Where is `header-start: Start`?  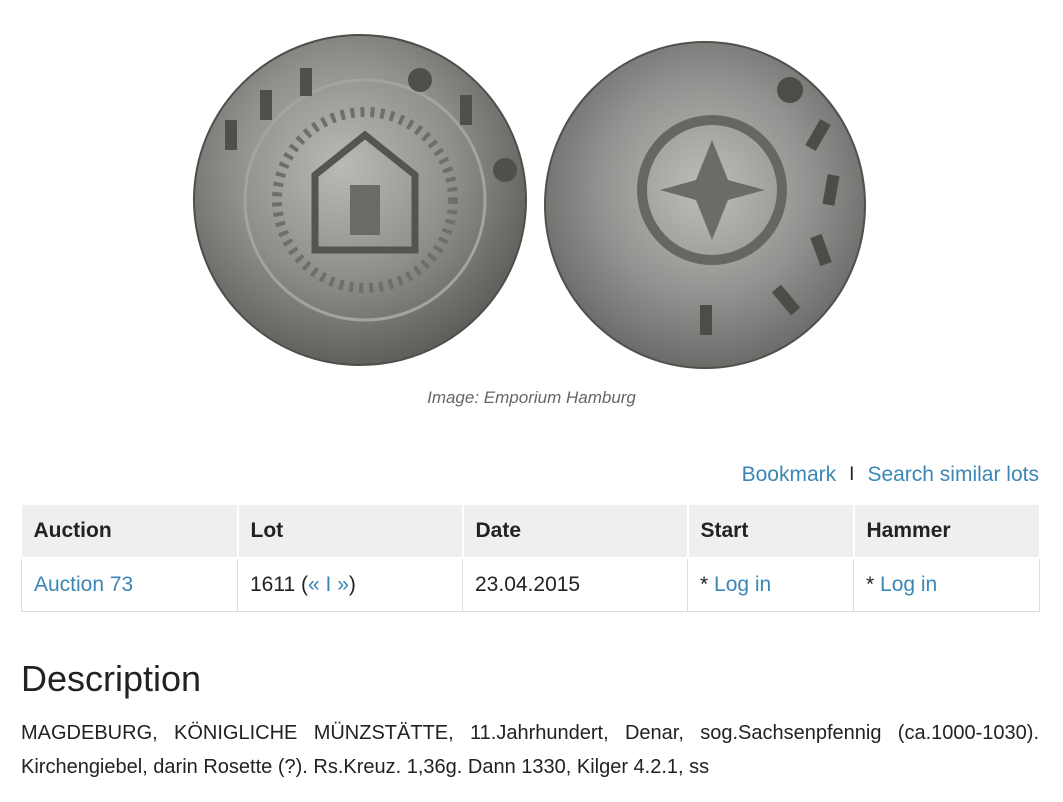
header-start: Start is located at coordinates (770, 531).